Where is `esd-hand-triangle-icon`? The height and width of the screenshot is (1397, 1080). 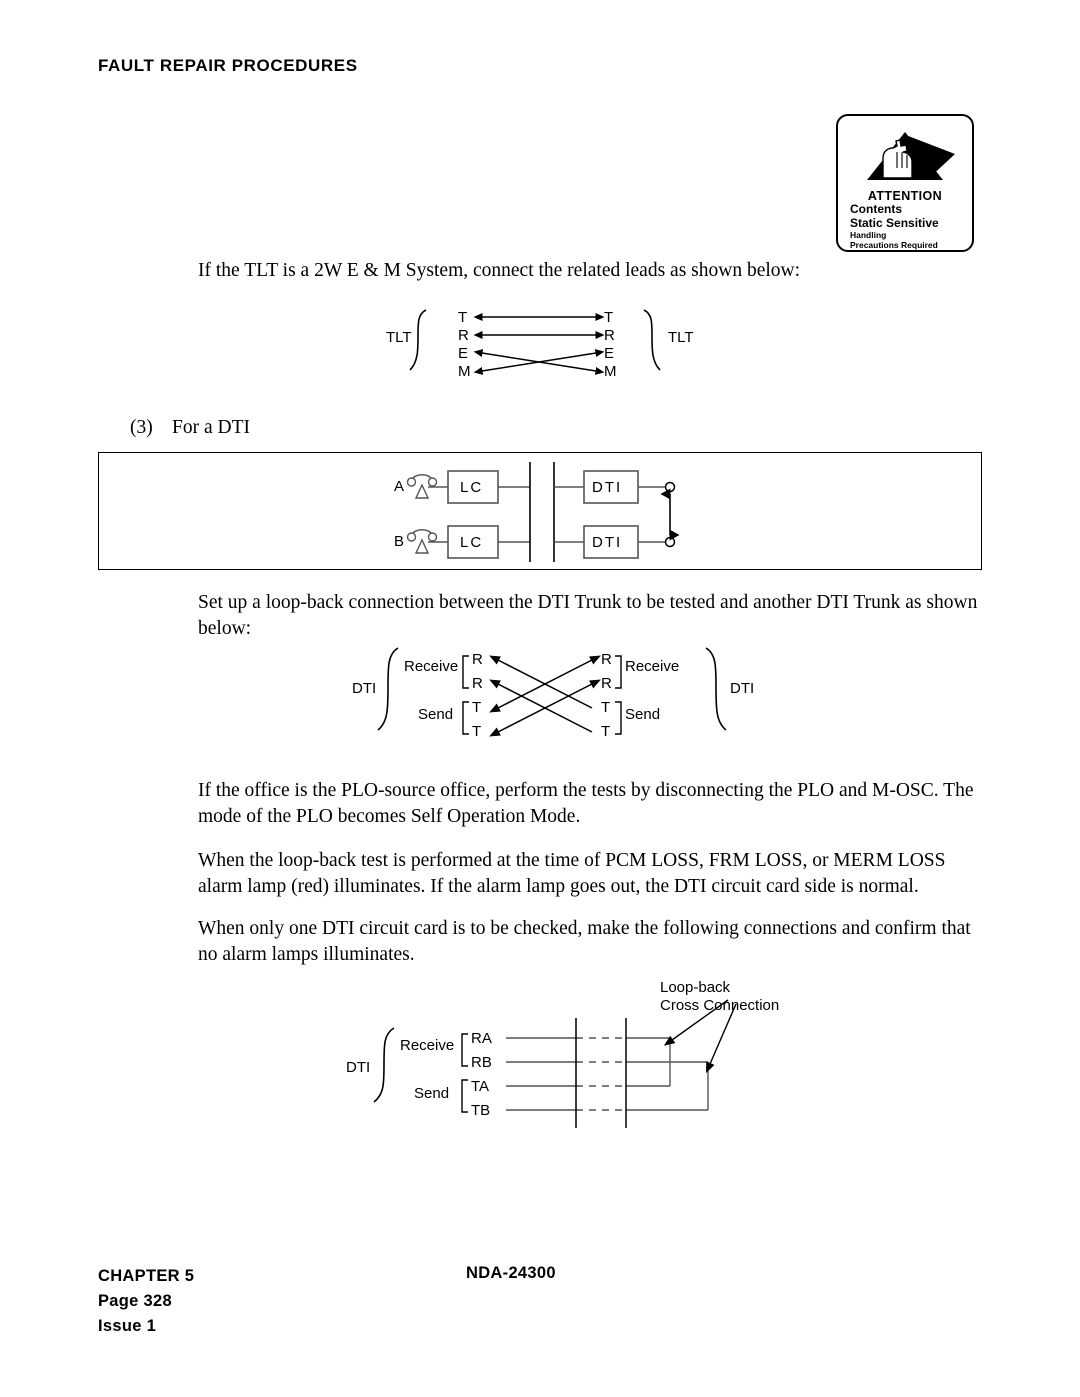
esd-hand-triangle-icon is located at coordinates (911, 156).